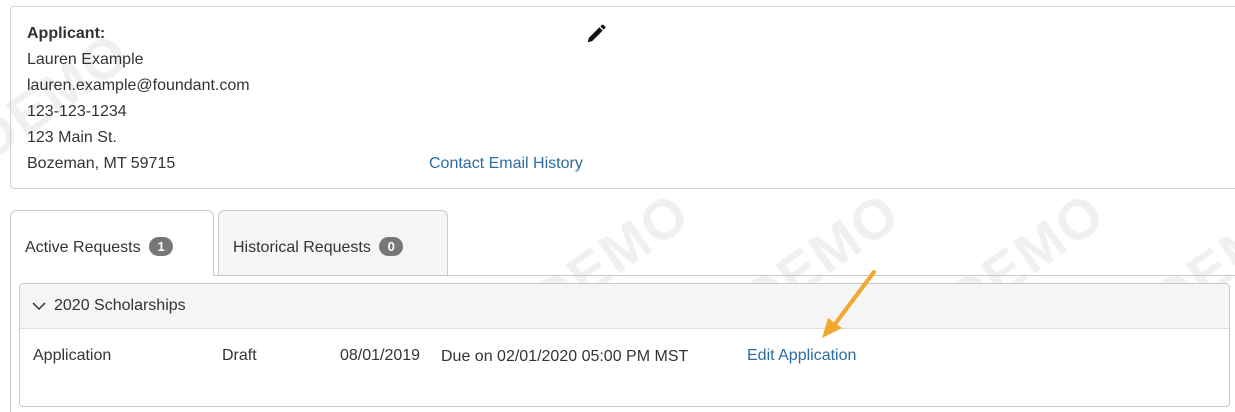 This screenshot has width=1235, height=412. What do you see at coordinates (239, 355) in the screenshot?
I see `request-status: Draft` at bounding box center [239, 355].